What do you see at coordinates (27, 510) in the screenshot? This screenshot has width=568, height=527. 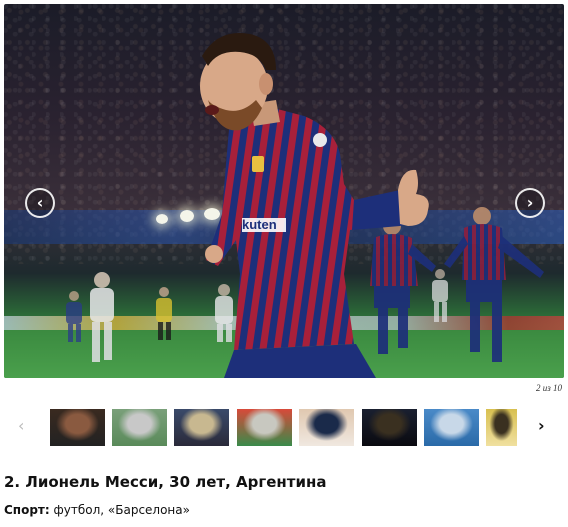 I see `meta-label: Спорт:` at bounding box center [27, 510].